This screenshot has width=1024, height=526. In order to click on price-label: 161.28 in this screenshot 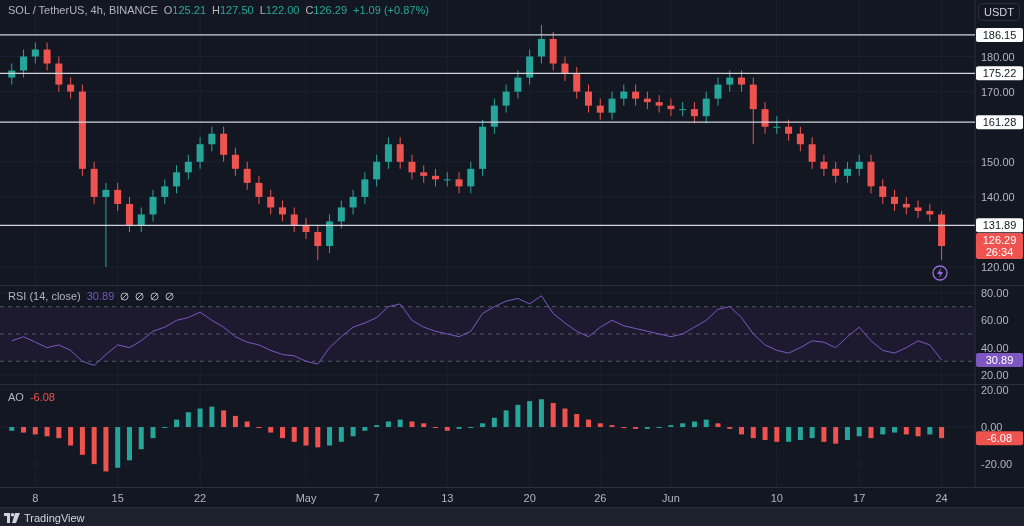, I will do `click(999, 122)`.